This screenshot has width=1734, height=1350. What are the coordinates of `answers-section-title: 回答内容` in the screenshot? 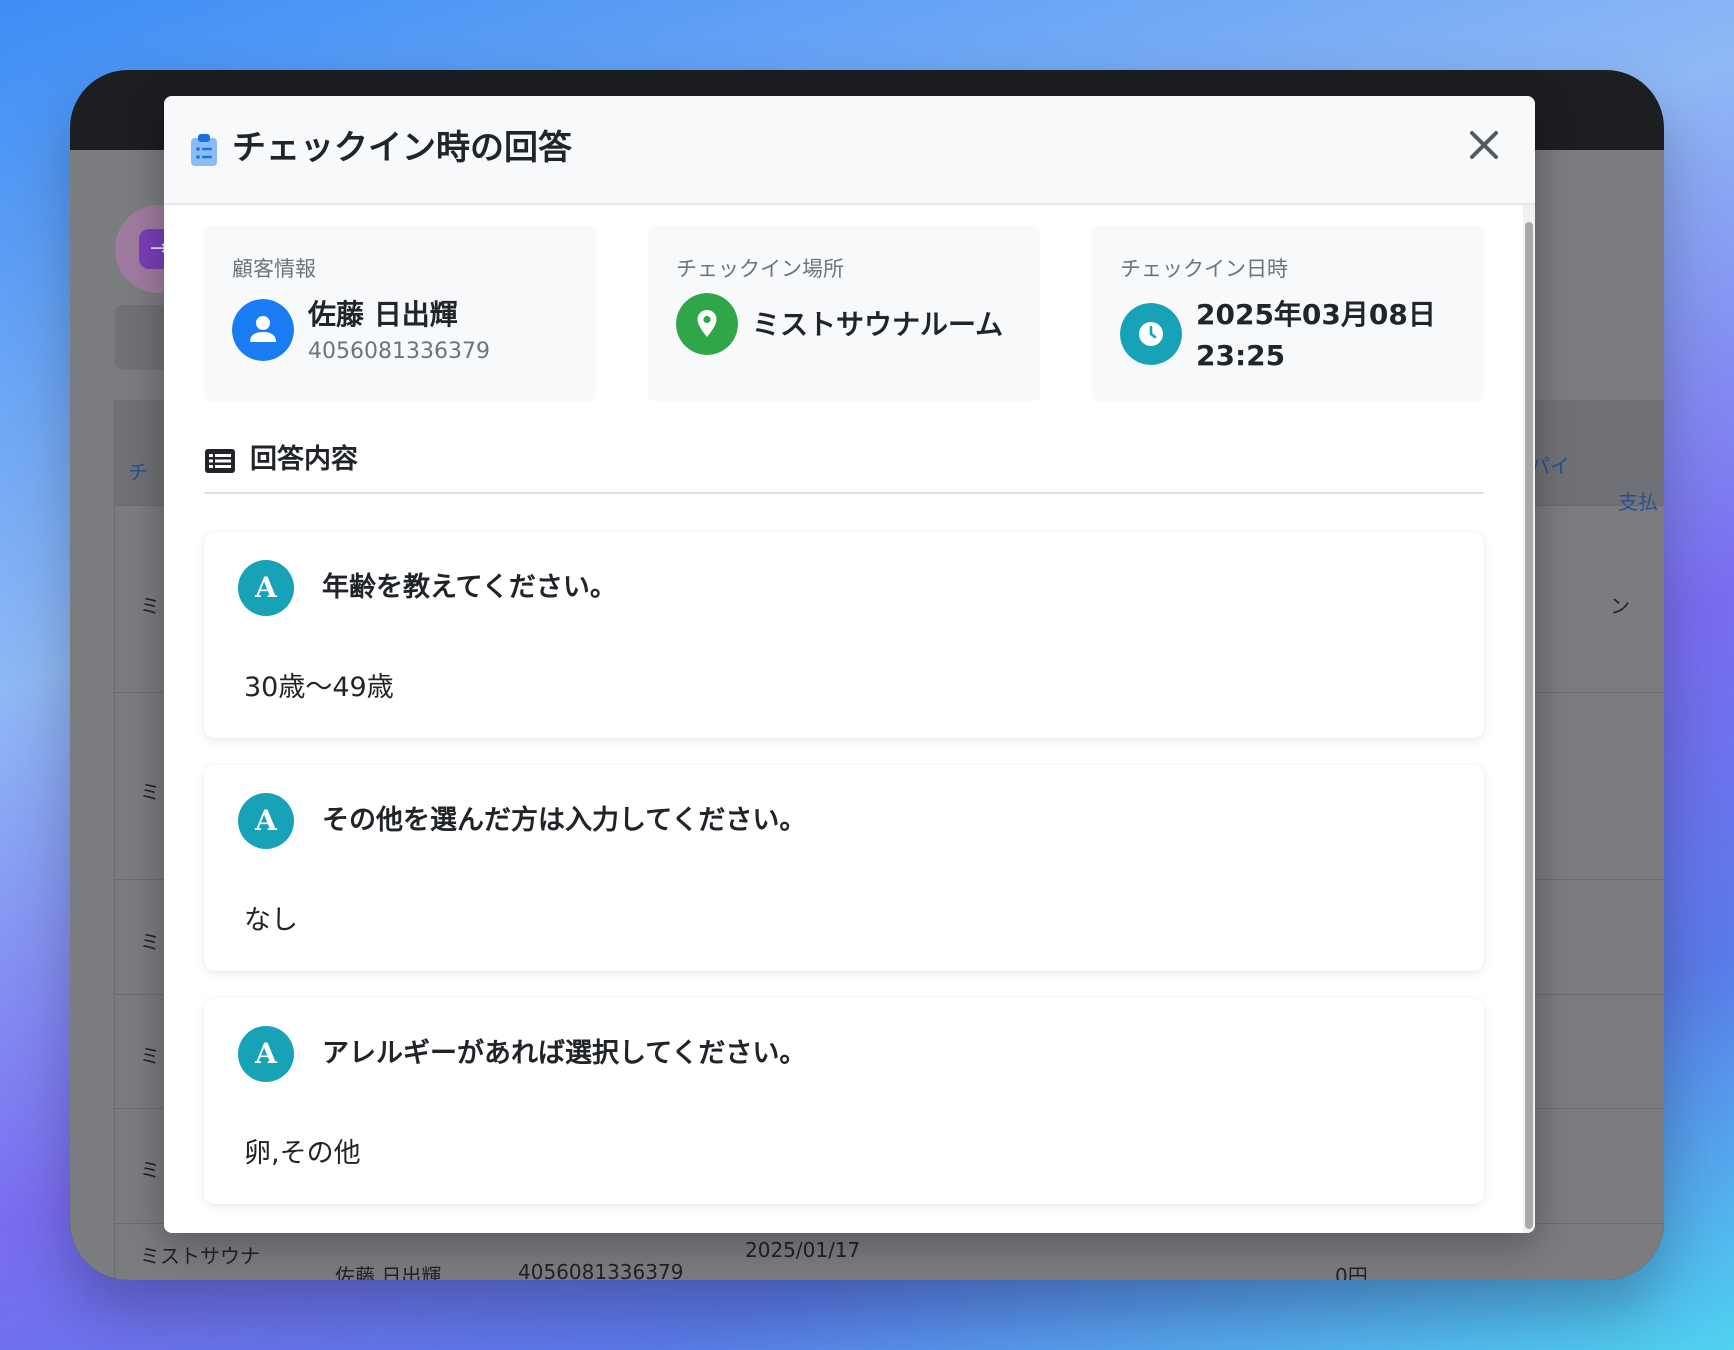 It's located at (304, 459).